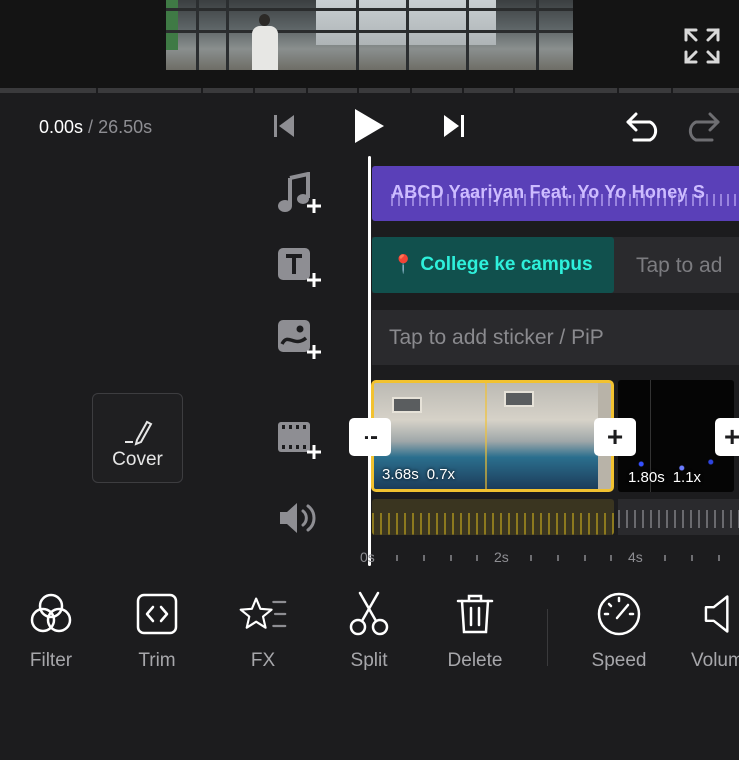  I want to click on filter-label: Filter, so click(51, 660).